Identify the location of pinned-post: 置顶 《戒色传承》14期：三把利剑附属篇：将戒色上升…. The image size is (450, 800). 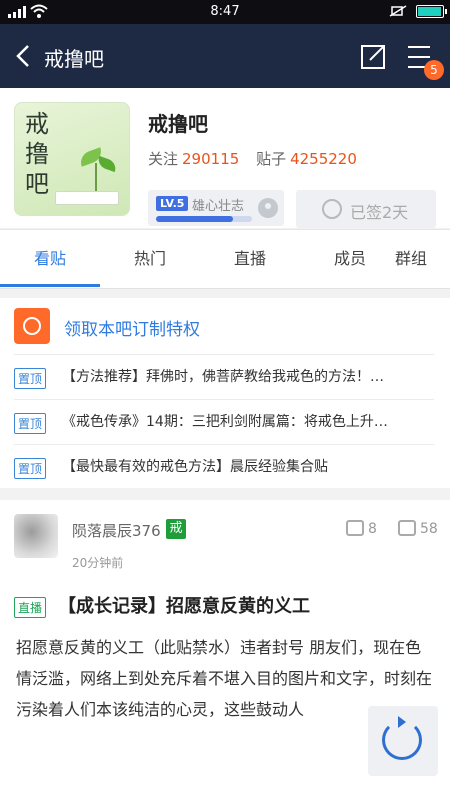
(224, 421).